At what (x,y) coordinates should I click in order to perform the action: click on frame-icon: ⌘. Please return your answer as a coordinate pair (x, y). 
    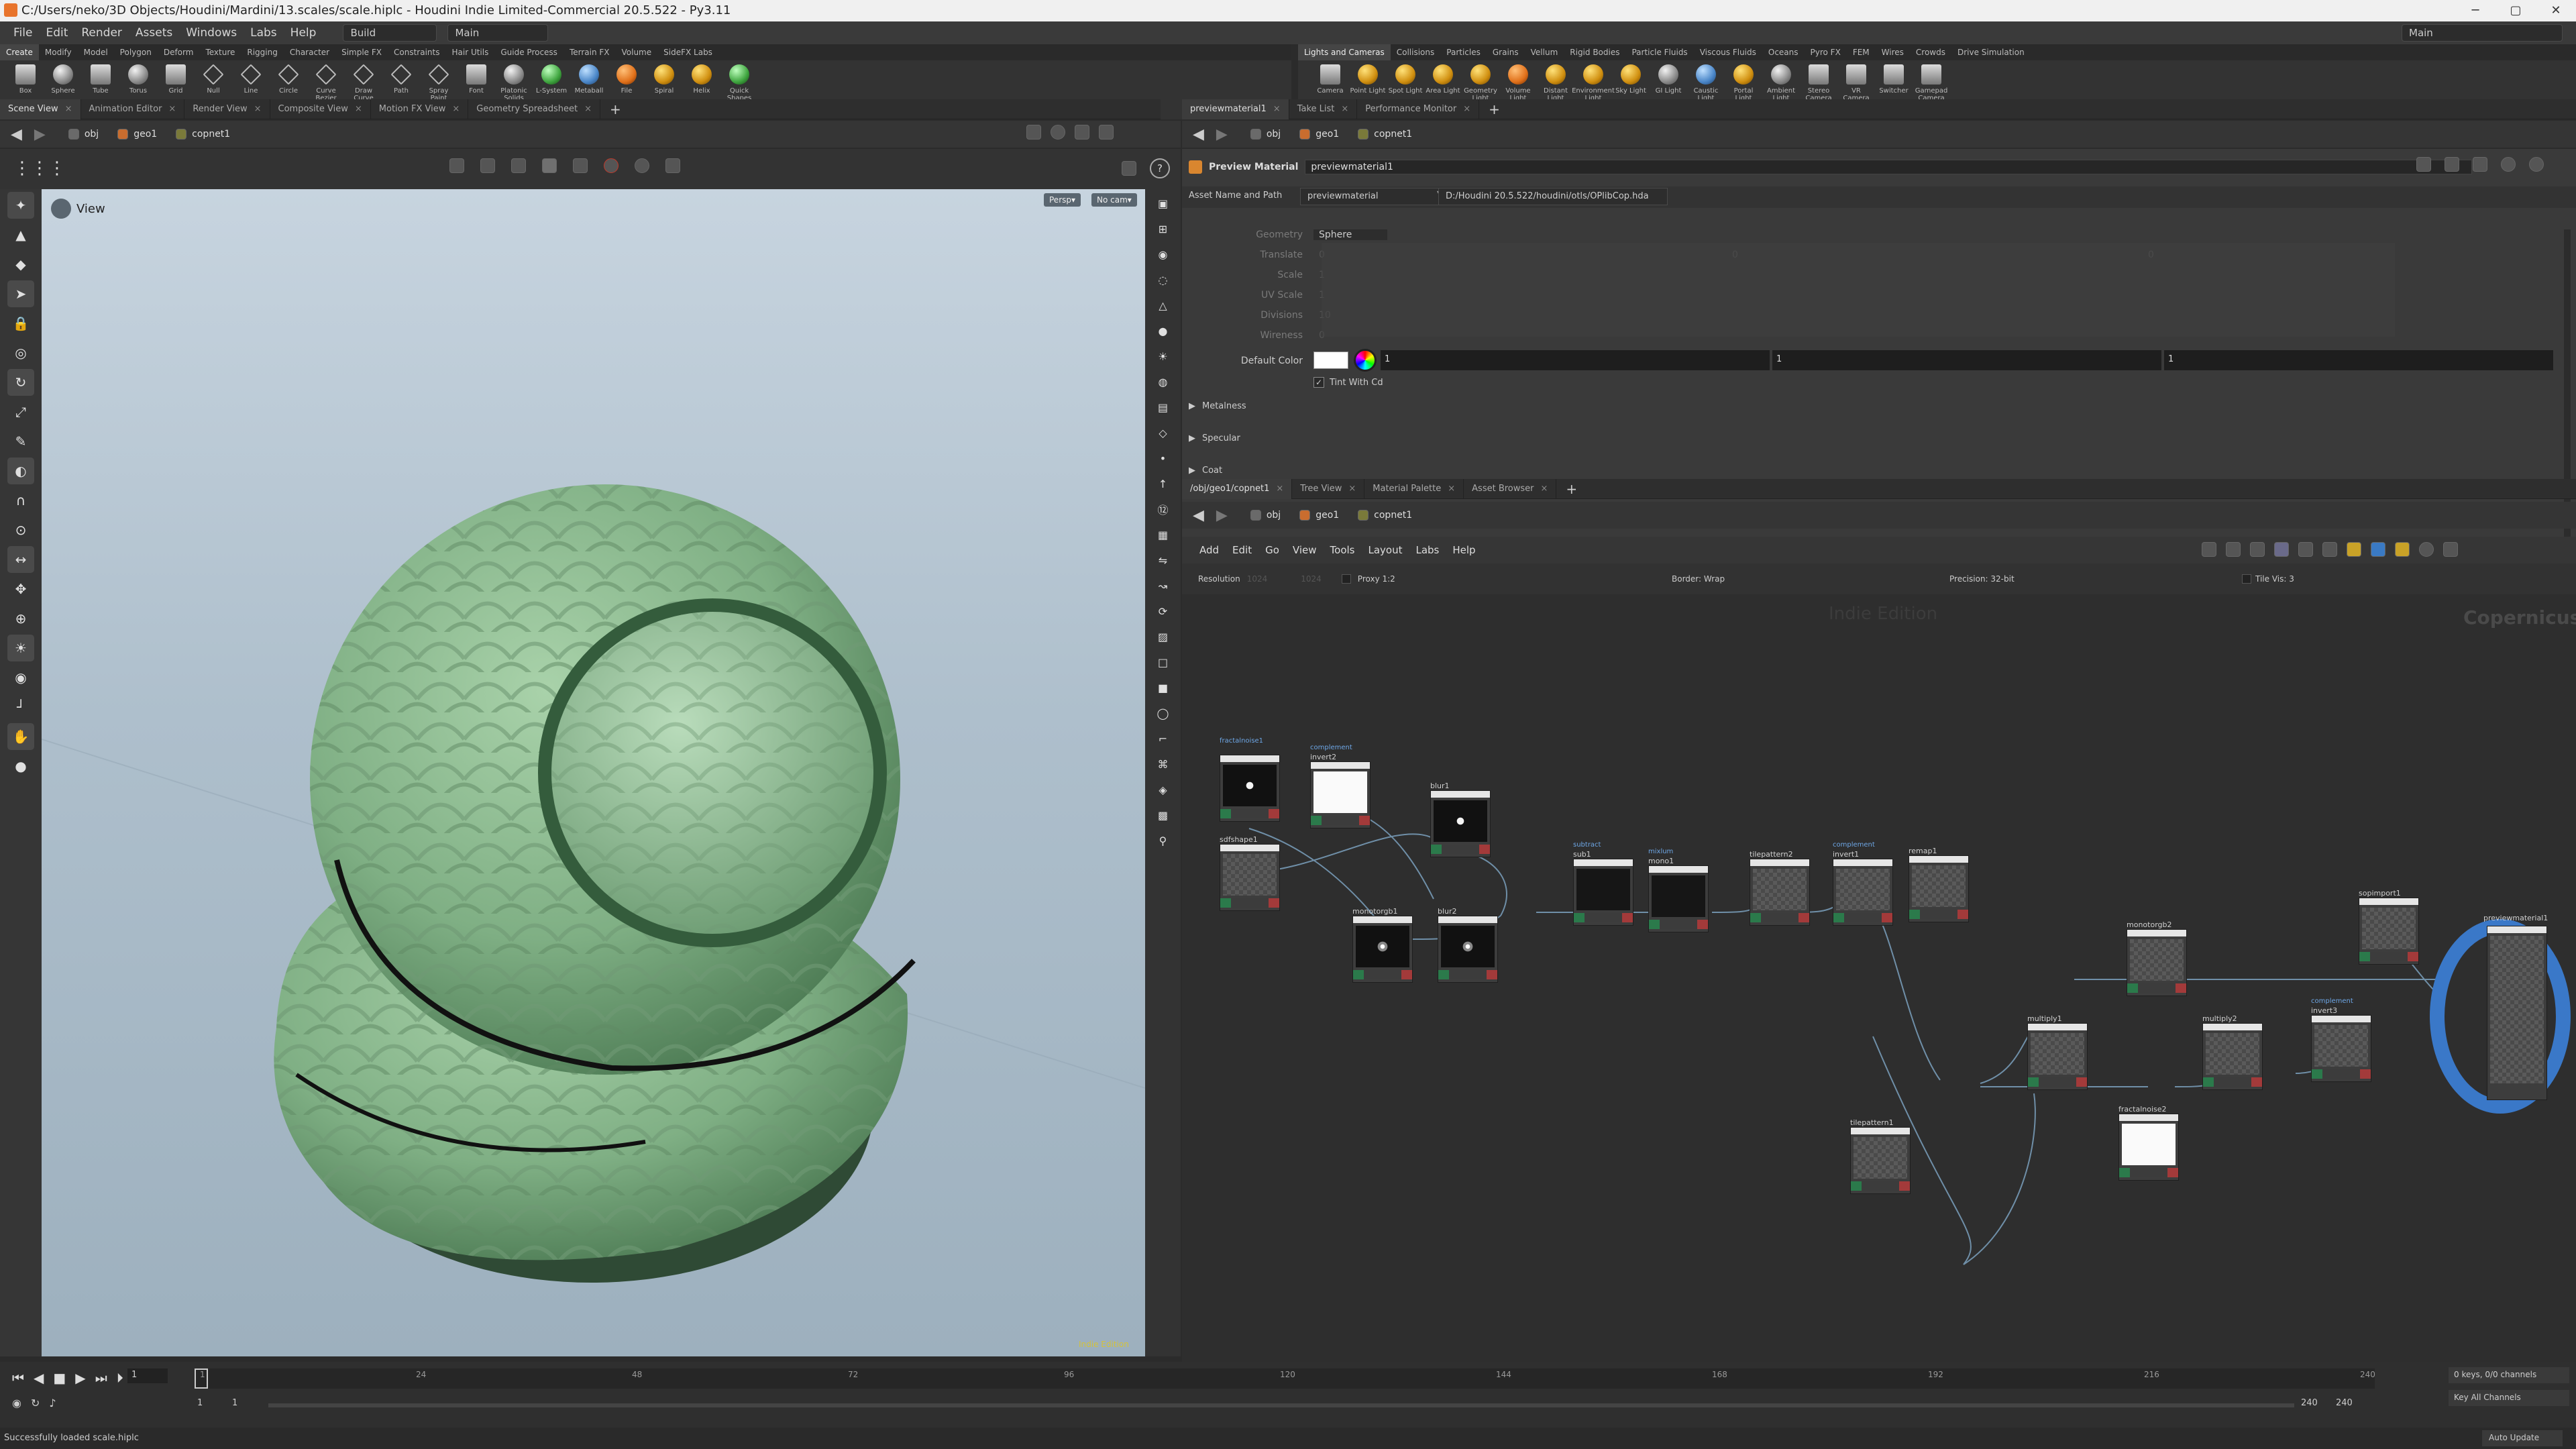
    Looking at the image, I should click on (1163, 764).